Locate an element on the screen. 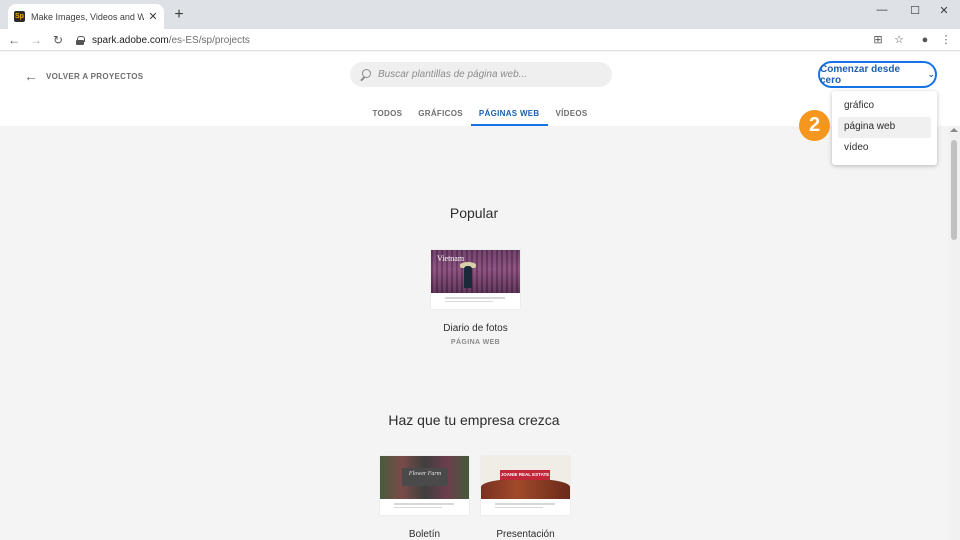  translate-icon: ⊞ is located at coordinates (878, 40).